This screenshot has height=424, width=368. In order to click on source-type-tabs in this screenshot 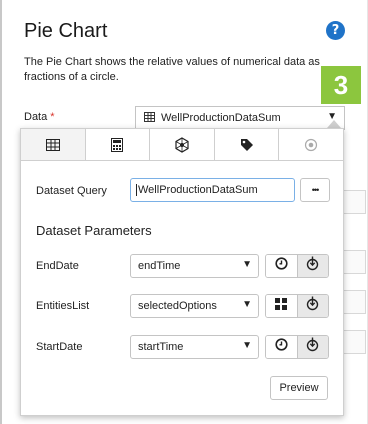, I will do `click(182, 145)`.